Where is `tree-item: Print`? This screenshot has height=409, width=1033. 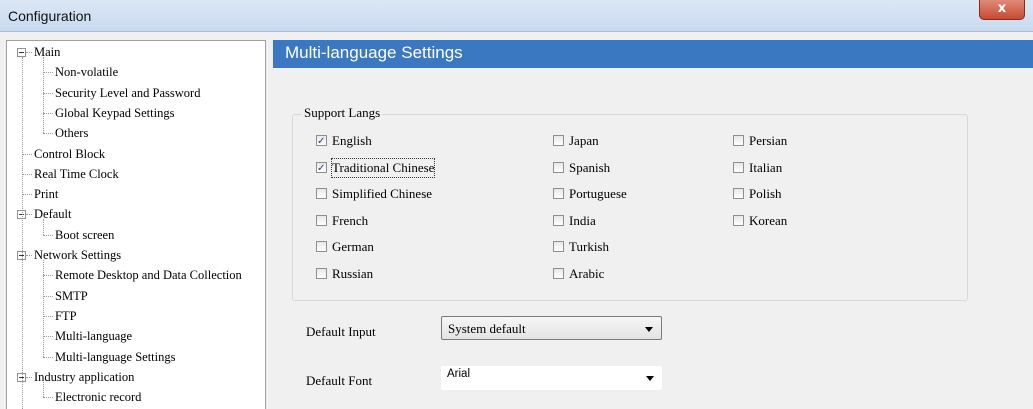 tree-item: Print is located at coordinates (46, 194).